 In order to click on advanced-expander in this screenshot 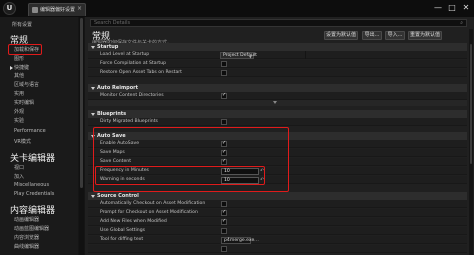, I will do `click(277, 103)`.